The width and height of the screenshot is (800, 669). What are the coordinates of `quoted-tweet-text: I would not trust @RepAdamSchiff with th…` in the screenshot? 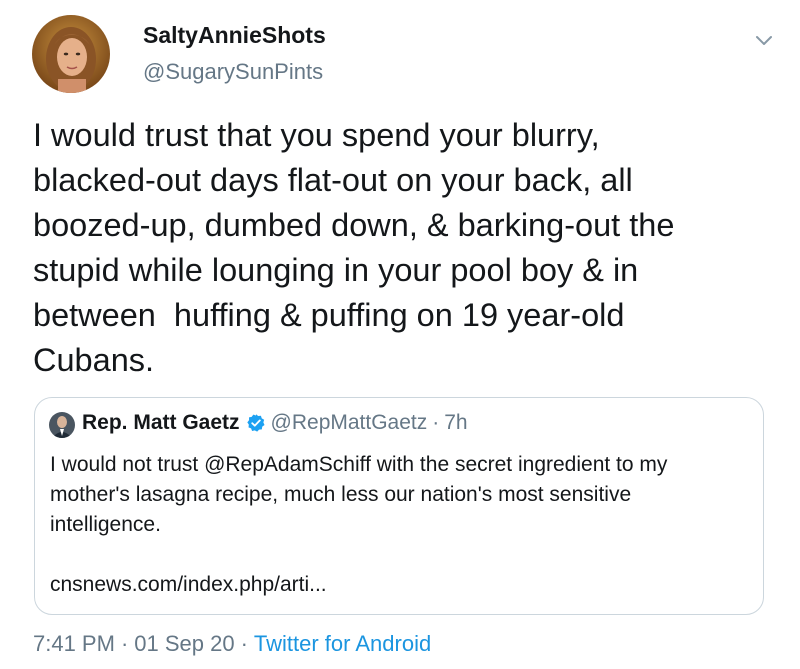 It's located at (402, 495).